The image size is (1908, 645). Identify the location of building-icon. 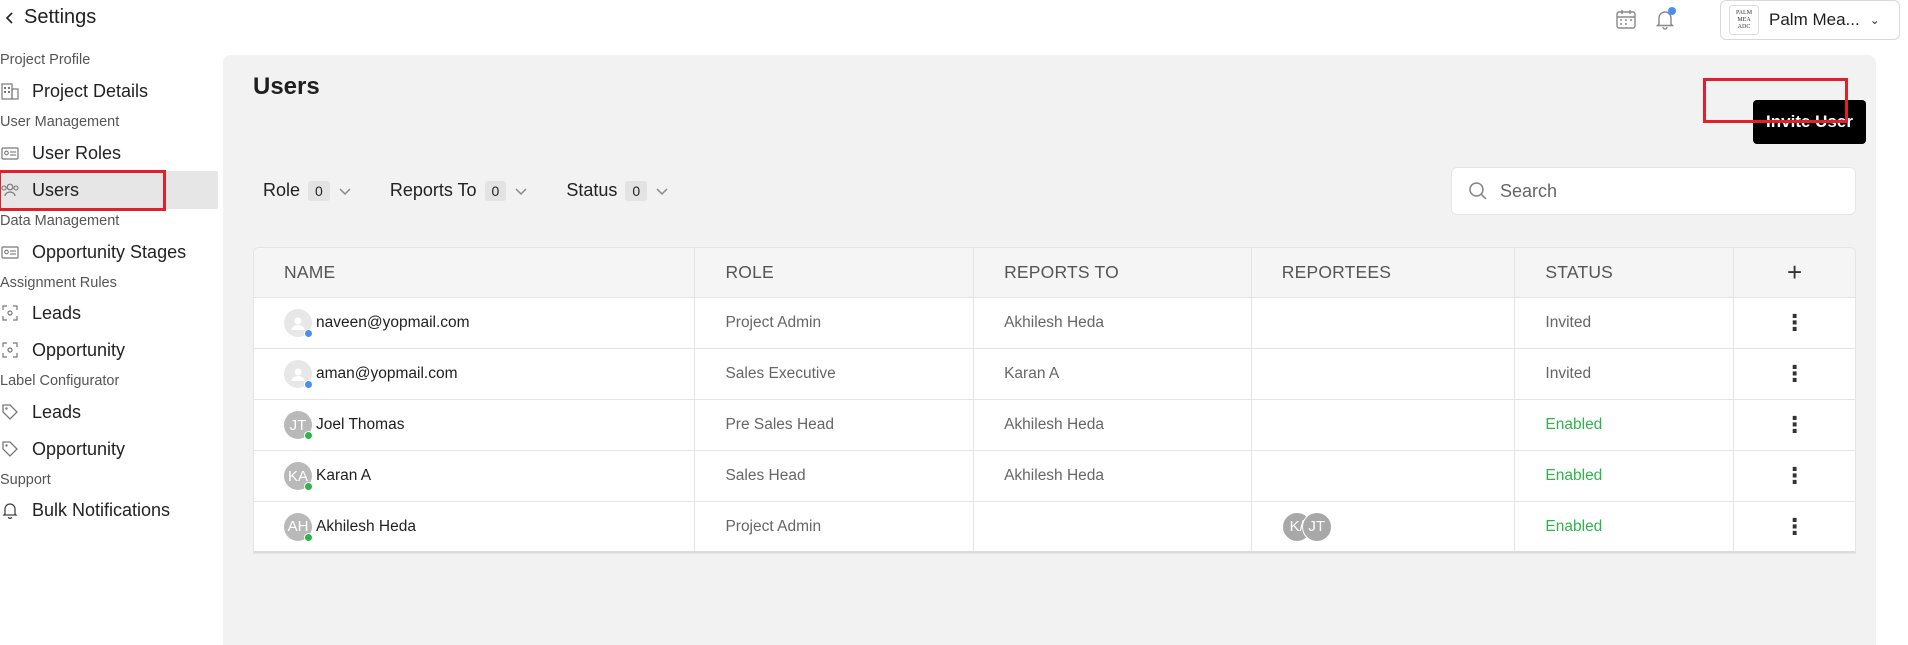
(10, 91).